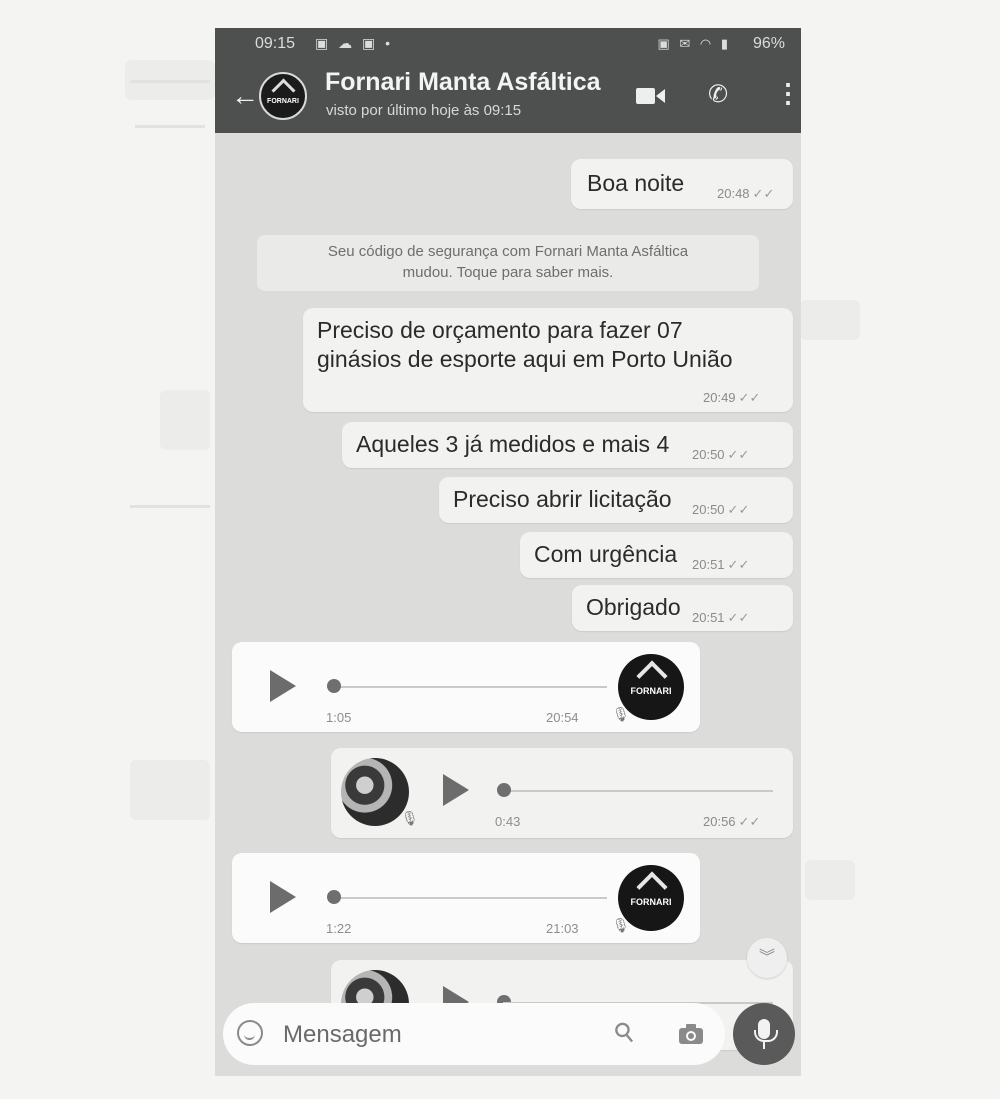 The height and width of the screenshot is (1099, 1000). What do you see at coordinates (694, 43) in the screenshot?
I see `signal-icons: ▣ ✉ ◠ ▮` at bounding box center [694, 43].